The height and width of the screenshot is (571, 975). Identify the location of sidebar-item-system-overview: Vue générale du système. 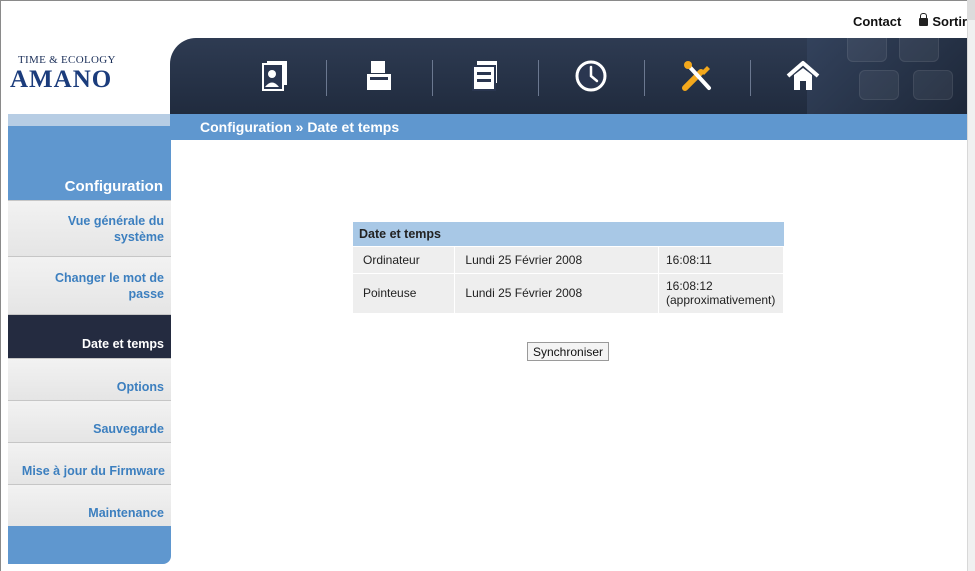
(89, 228).